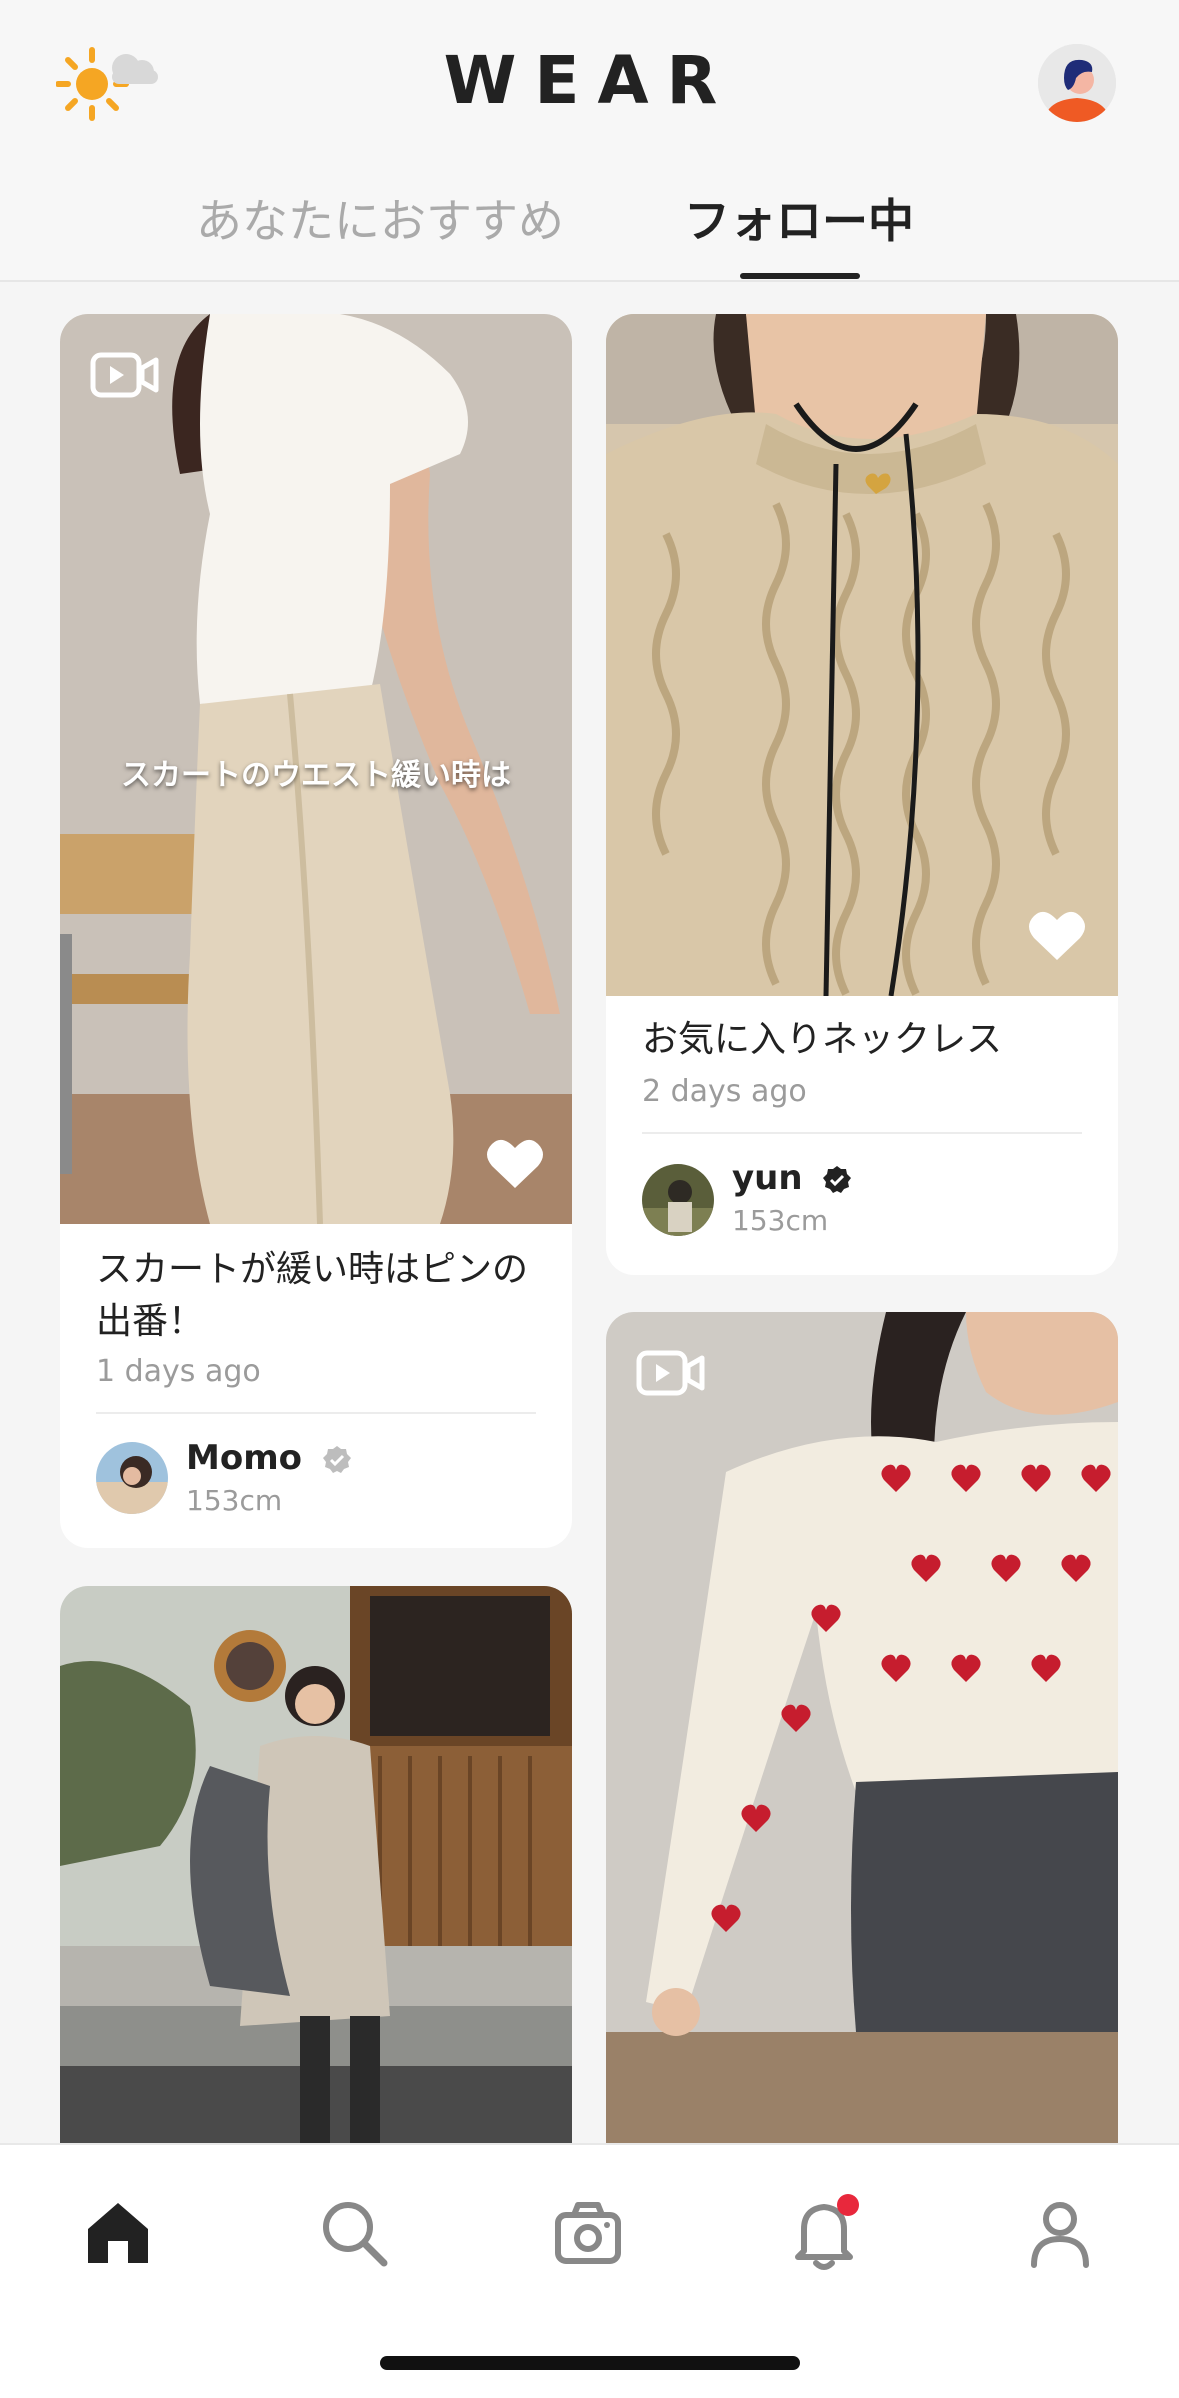  Describe the element at coordinates (588, 2233) in the screenshot. I see `camera-icon` at that location.